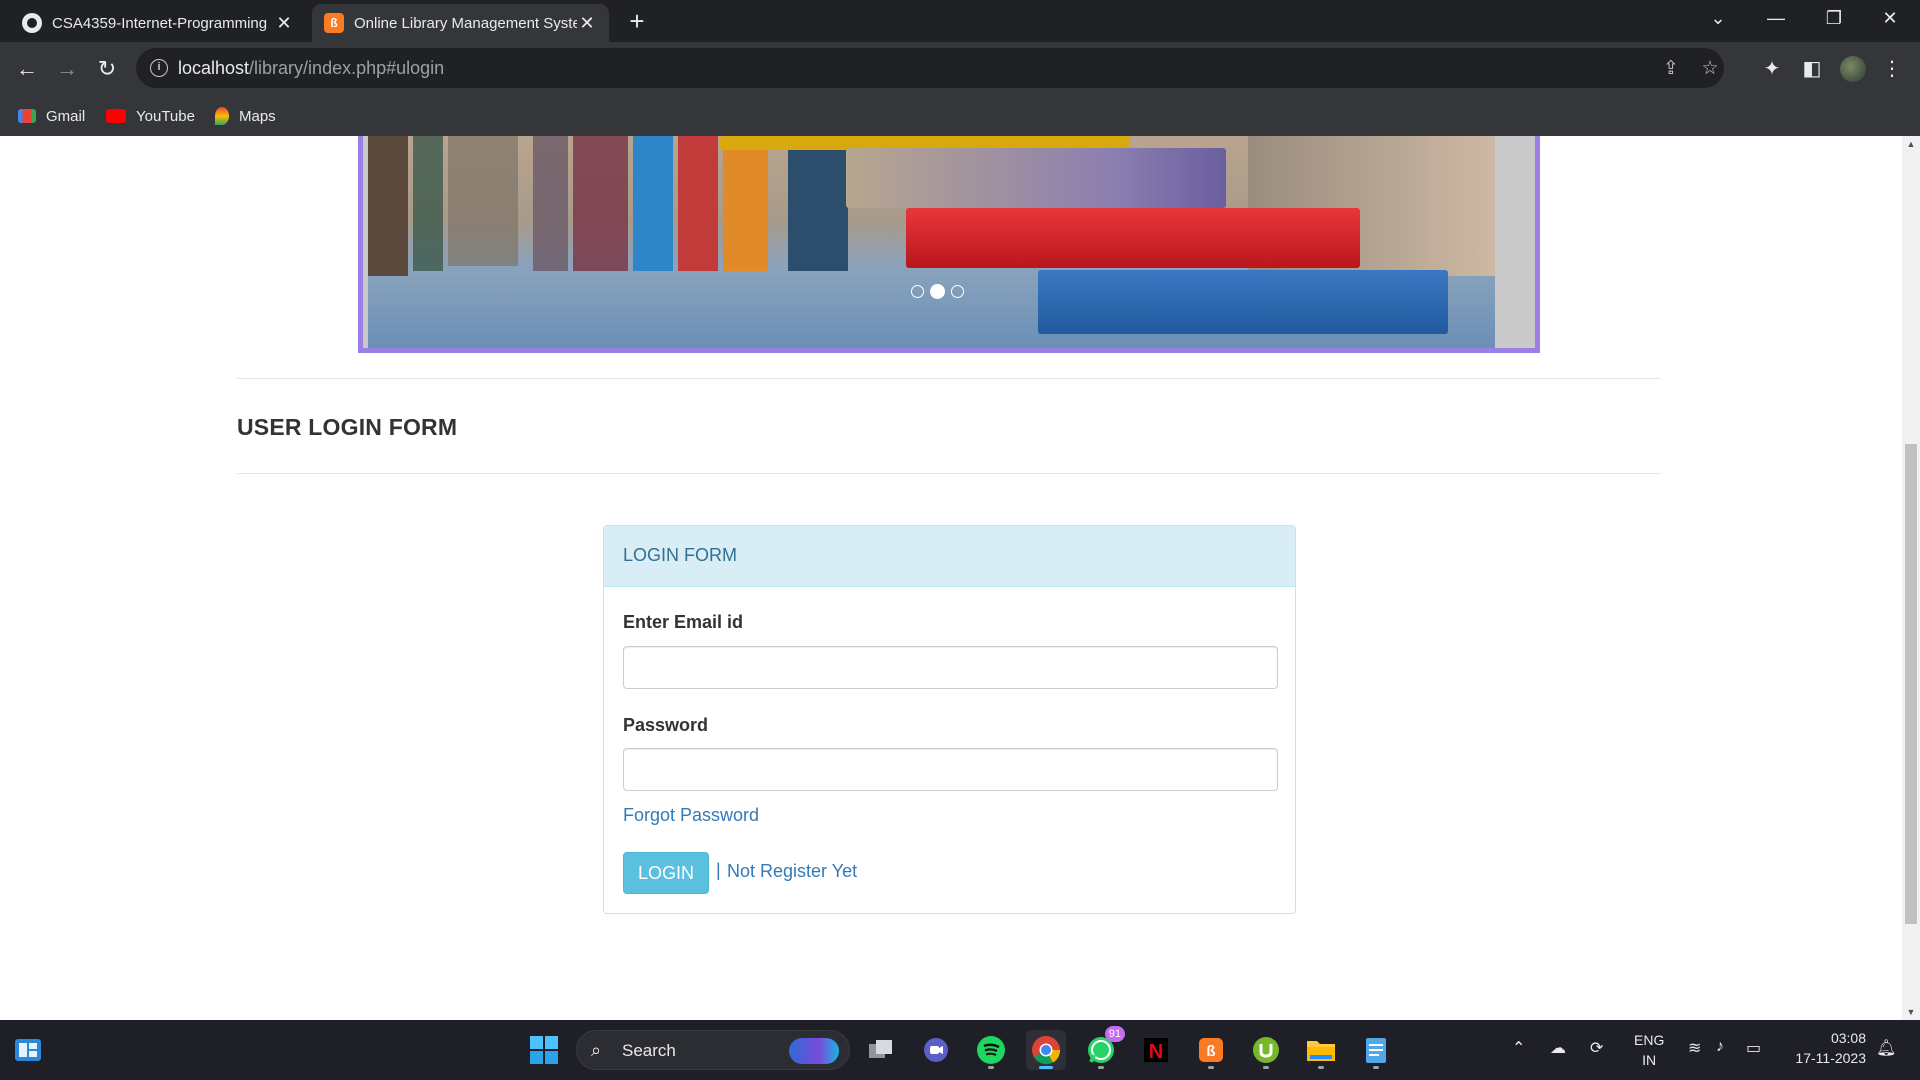 This screenshot has height=1080, width=1920. Describe the element at coordinates (544, 1050) in the screenshot. I see `start-windows-icon` at that location.